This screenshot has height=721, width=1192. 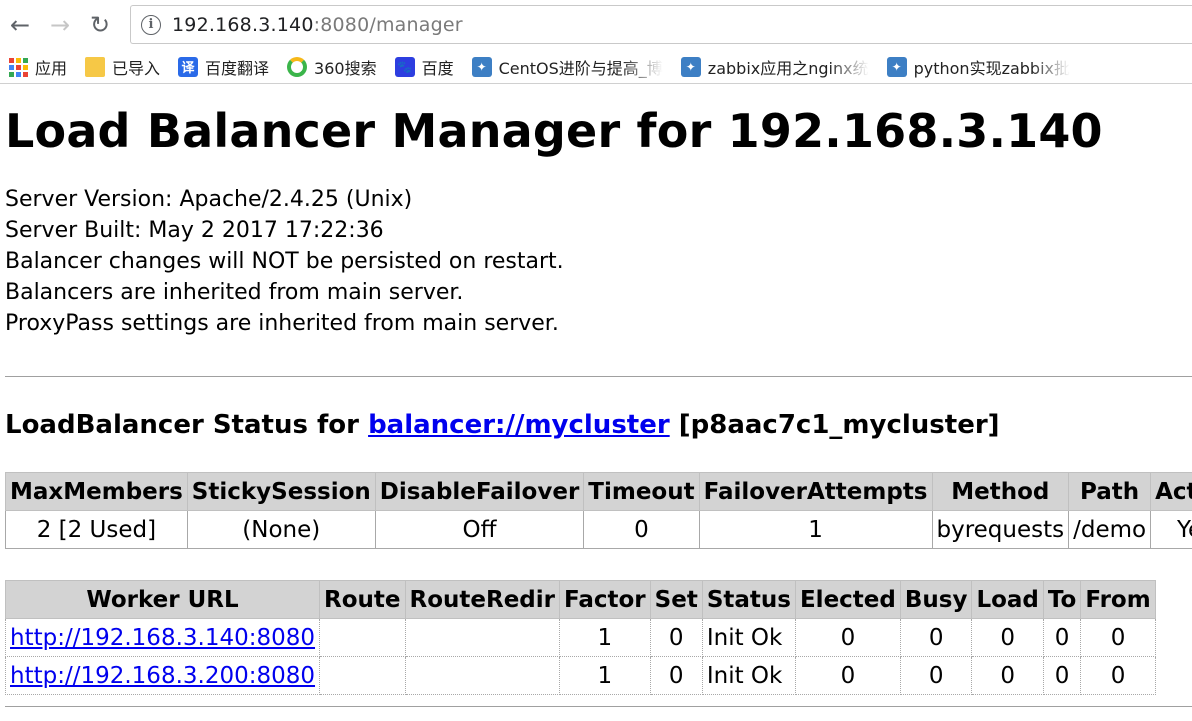 What do you see at coordinates (194, 230) in the screenshot?
I see `server-built: Server Built: May 2 2017 17:22:36` at bounding box center [194, 230].